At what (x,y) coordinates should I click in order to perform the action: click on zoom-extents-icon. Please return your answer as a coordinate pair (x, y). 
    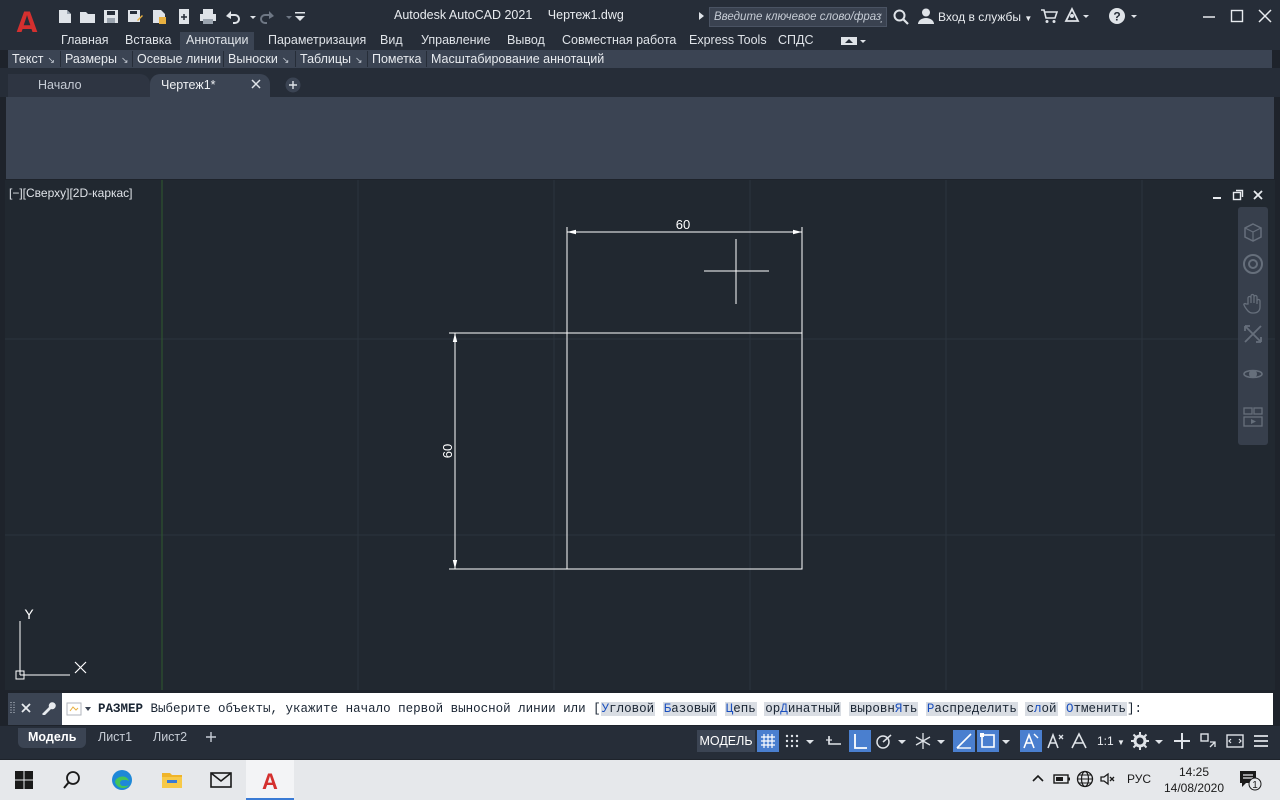
    Looking at the image, I should click on (1253, 334).